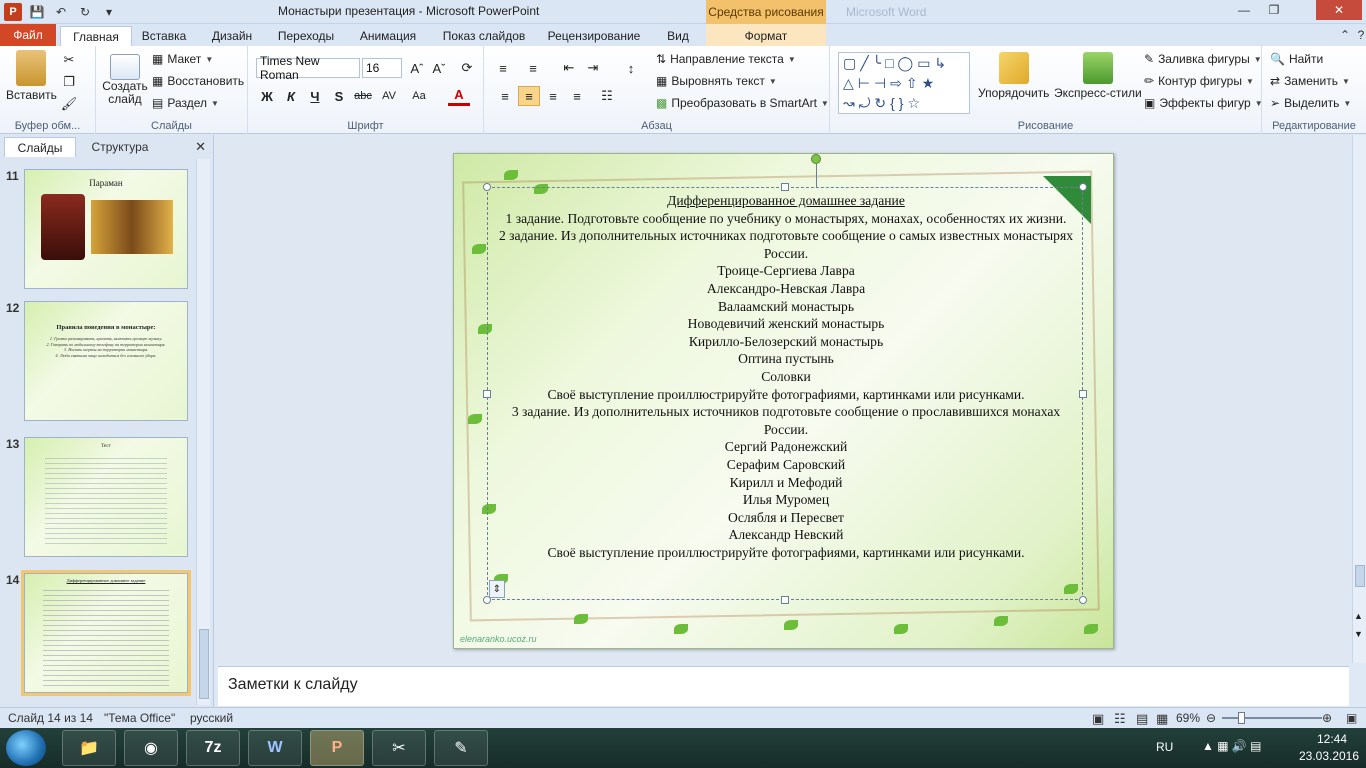 This screenshot has width=1366, height=768. I want to click on powerpoint-icon: P, so click(13, 12).